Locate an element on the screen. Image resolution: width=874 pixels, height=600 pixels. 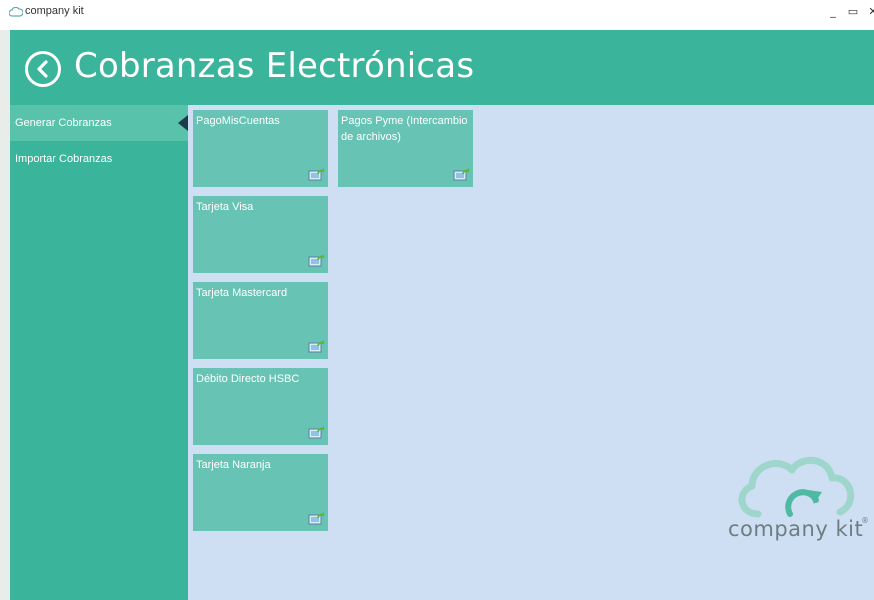
sidebar-item-importar-cobranzas: Importar Cobranzas is located at coordinates (99, 159).